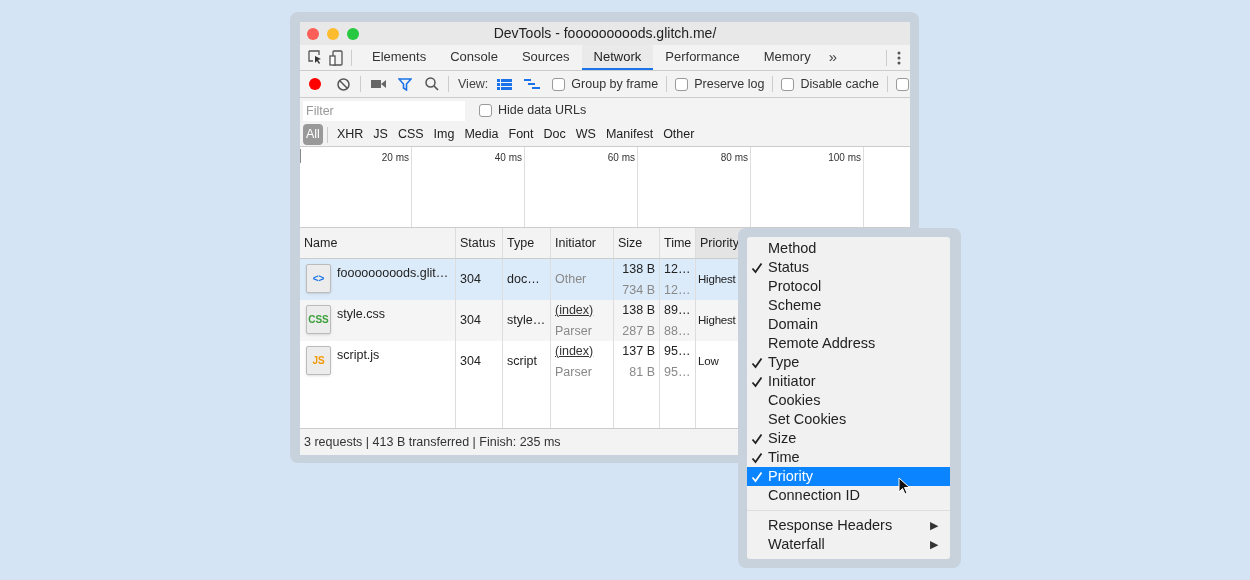 Image resolution: width=1250 pixels, height=580 pixels. What do you see at coordinates (582, 243) in the screenshot?
I see `column-header: Initiator` at bounding box center [582, 243].